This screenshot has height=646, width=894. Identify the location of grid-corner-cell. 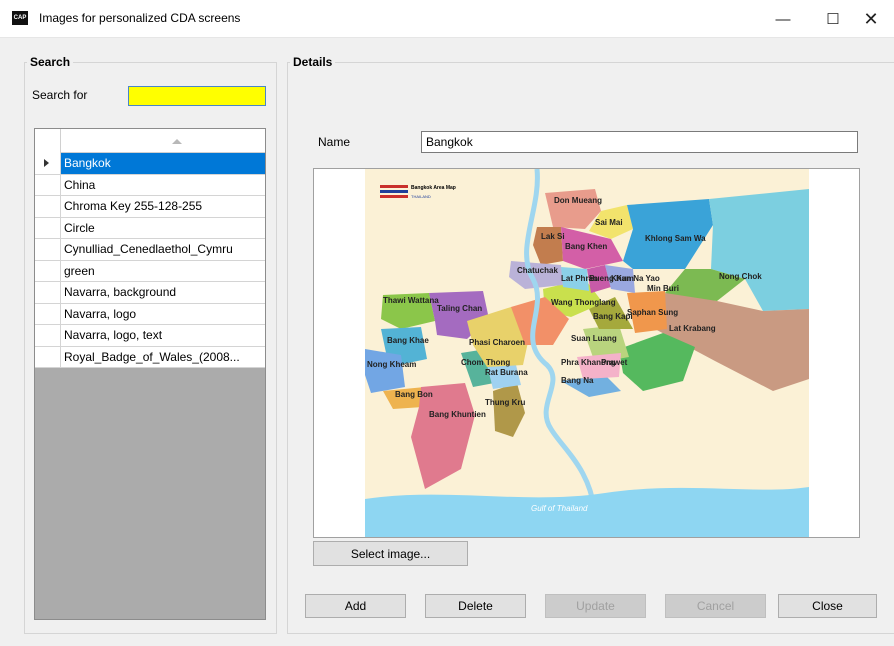
(48, 141).